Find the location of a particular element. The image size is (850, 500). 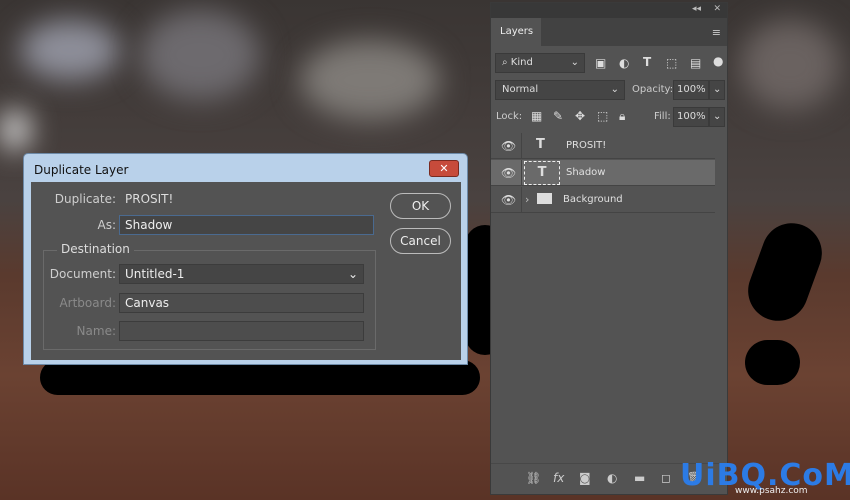

duplicate-label: Duplicate: is located at coordinates (85, 199).